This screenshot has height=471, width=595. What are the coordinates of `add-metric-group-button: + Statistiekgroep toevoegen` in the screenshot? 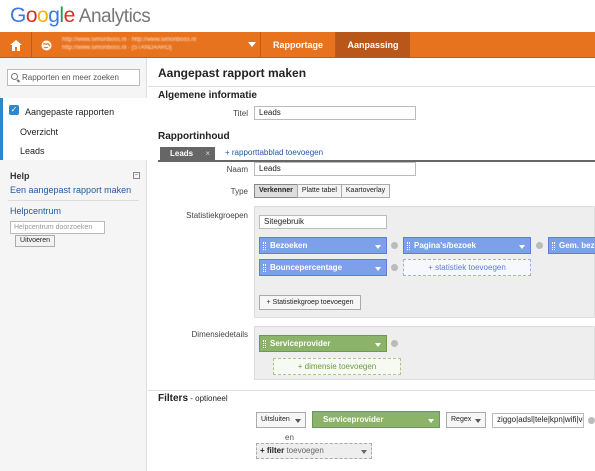 It's located at (310, 302).